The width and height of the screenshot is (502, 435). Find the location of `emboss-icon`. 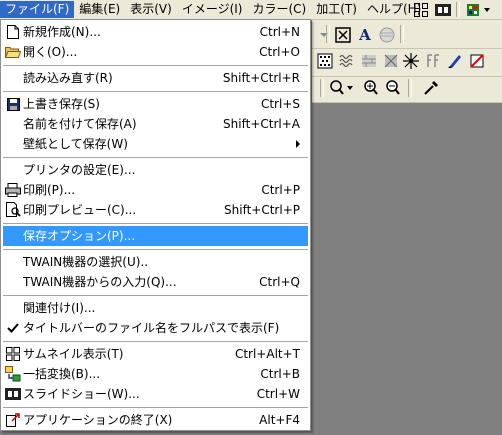

emboss-icon is located at coordinates (391, 61).